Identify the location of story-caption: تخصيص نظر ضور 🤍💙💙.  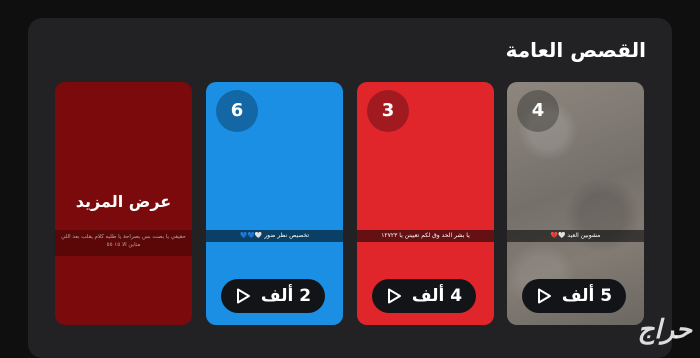
(274, 236).